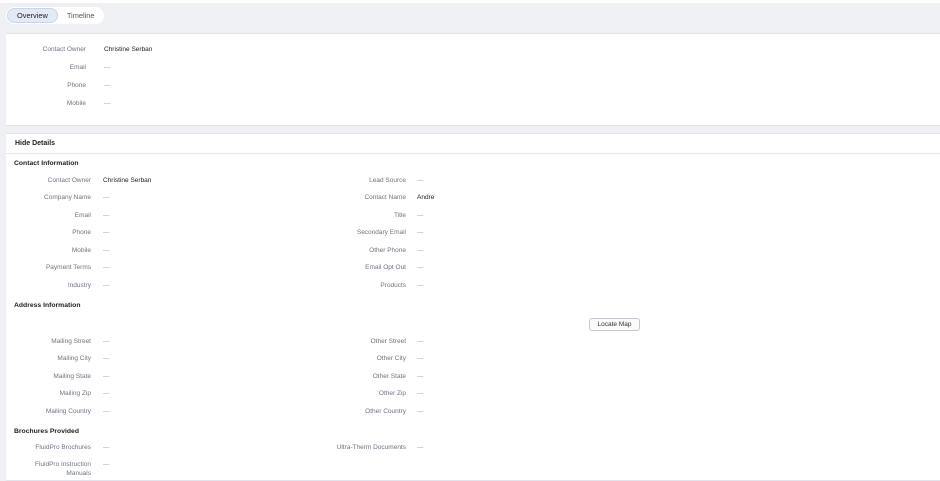 Image resolution: width=940 pixels, height=481 pixels. Describe the element at coordinates (35, 143) in the screenshot. I see `hide-details-link: Hide Details` at that location.